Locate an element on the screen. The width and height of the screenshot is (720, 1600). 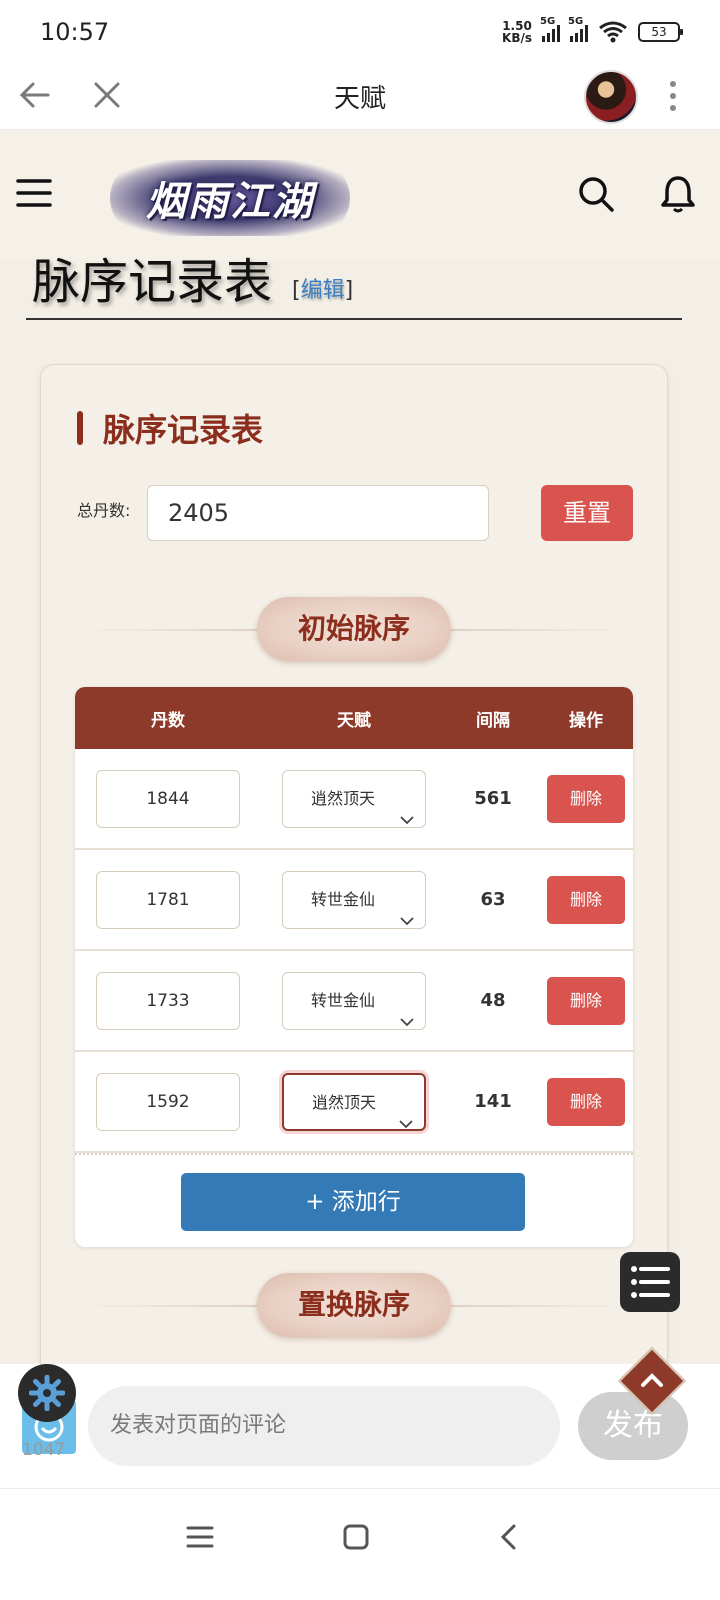
comment-bar: 1047 发表对页面的评论 发布 is located at coordinates (360, 1426).